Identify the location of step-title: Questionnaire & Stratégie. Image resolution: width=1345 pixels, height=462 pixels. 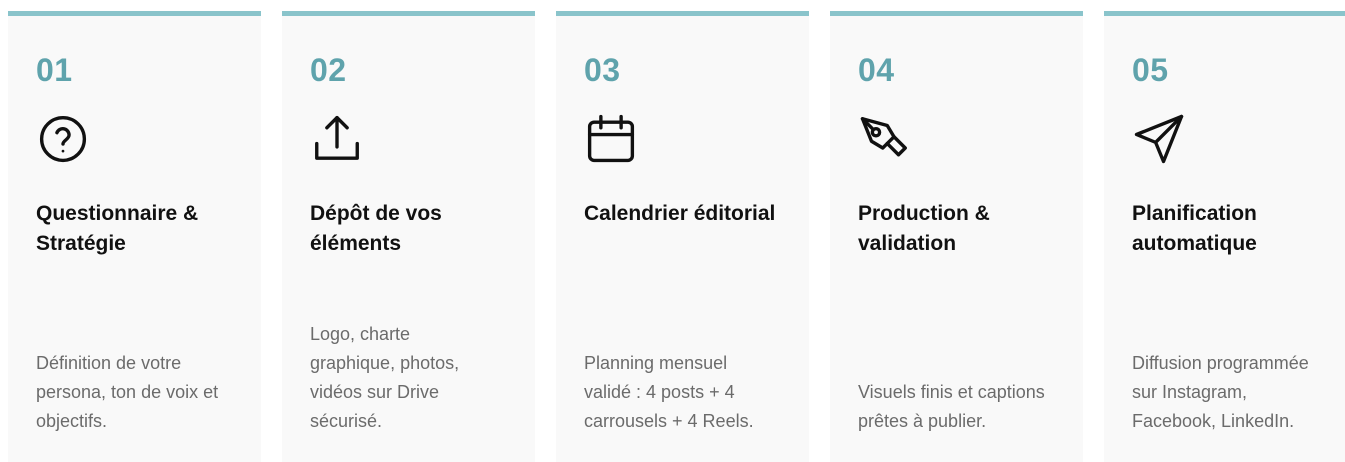
(117, 228).